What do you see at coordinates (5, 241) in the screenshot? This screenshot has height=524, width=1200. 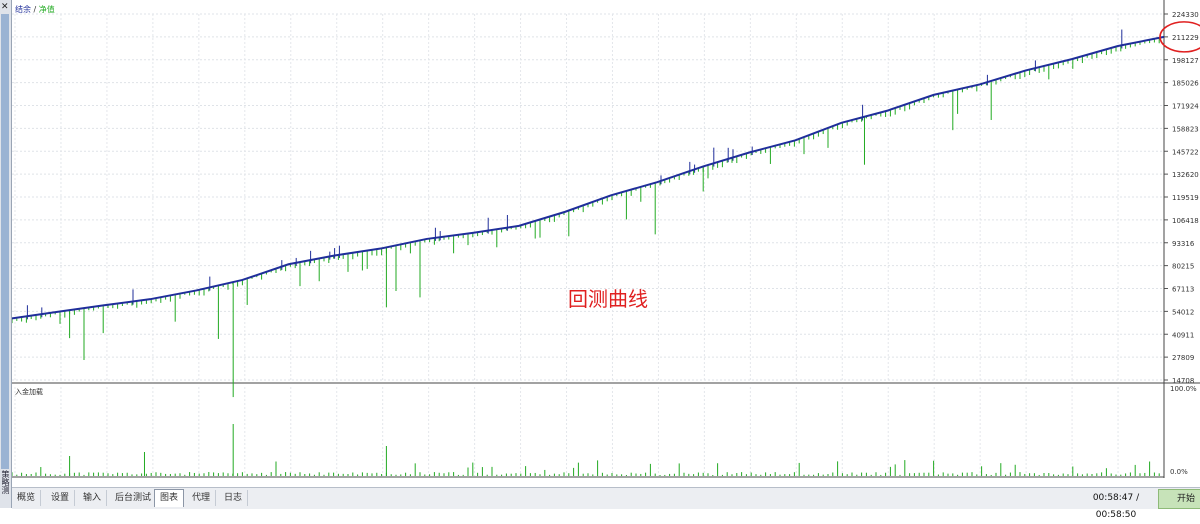 I see `side-strip-handle` at bounding box center [5, 241].